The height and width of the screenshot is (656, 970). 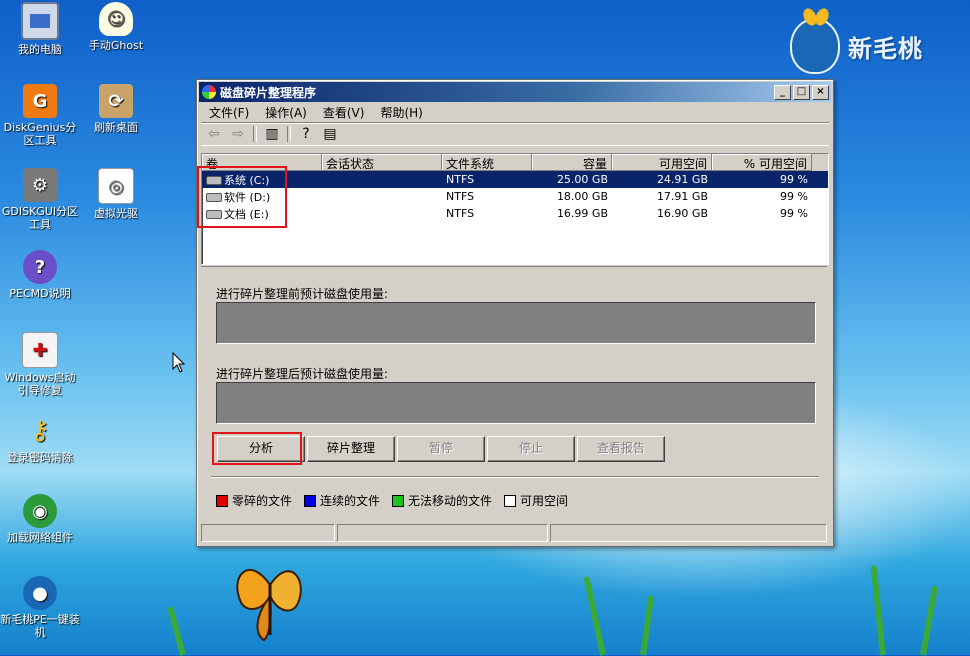 I want to click on column-header-volume: 卷, so click(x=262, y=162).